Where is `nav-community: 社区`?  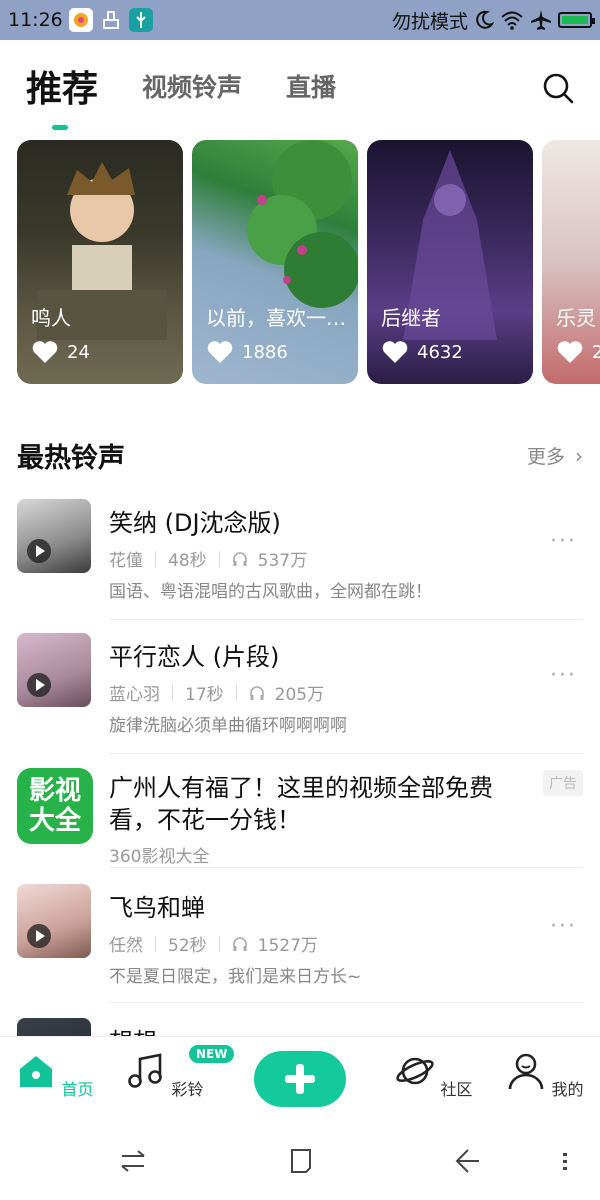 nav-community: 社区 is located at coordinates (434, 1075).